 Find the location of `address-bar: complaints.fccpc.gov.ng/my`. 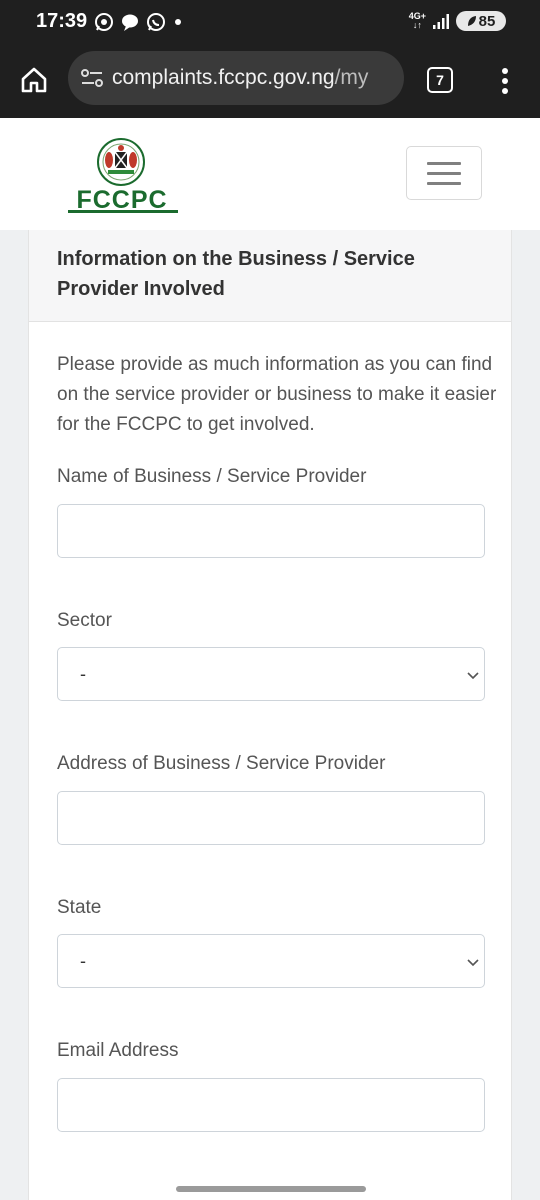

address-bar: complaints.fccpc.gov.ng/my is located at coordinates (236, 78).